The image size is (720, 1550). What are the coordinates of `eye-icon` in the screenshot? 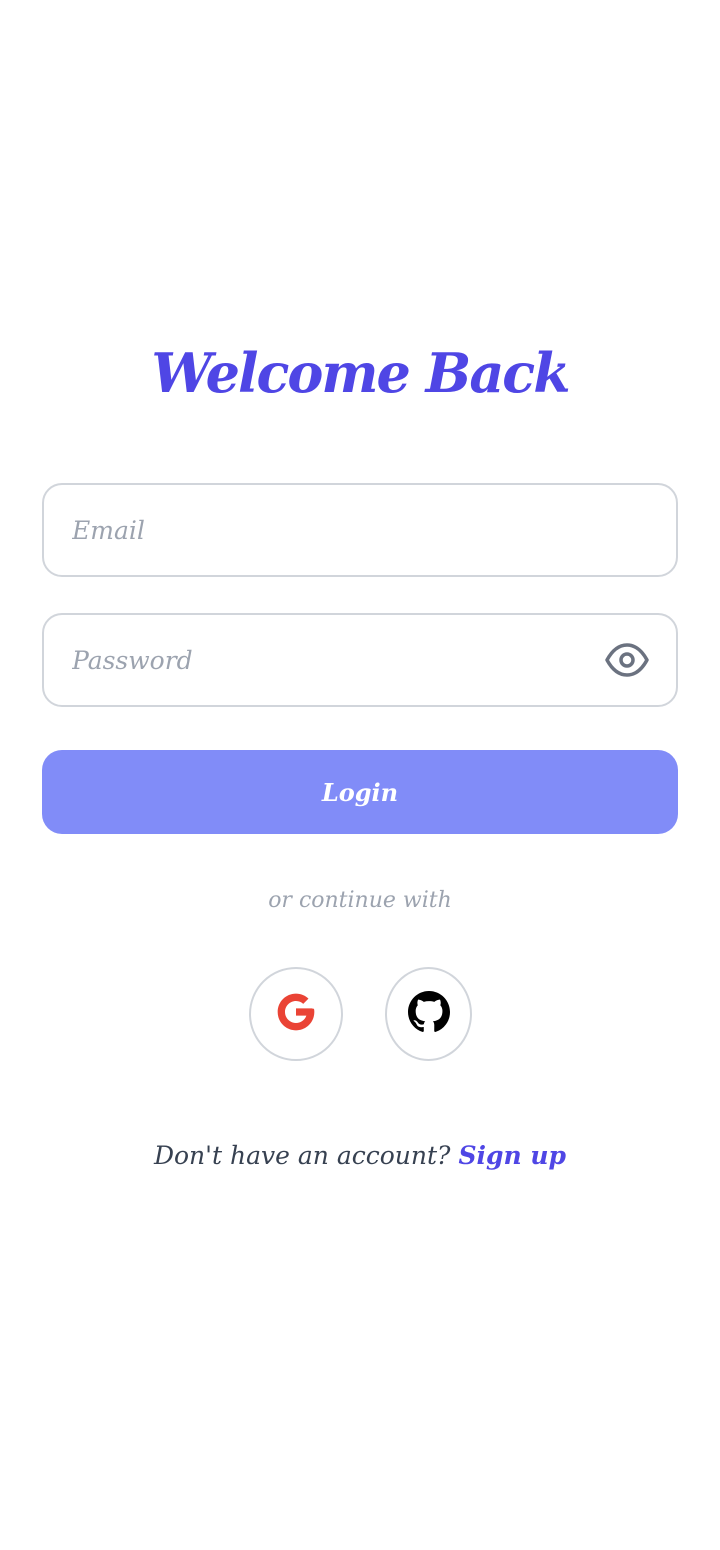 It's located at (627, 660).